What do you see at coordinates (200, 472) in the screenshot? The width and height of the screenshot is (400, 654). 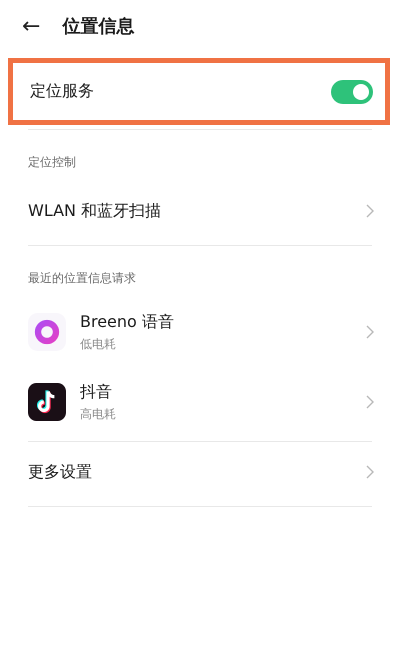 I see `settings-item: 更多设置` at bounding box center [200, 472].